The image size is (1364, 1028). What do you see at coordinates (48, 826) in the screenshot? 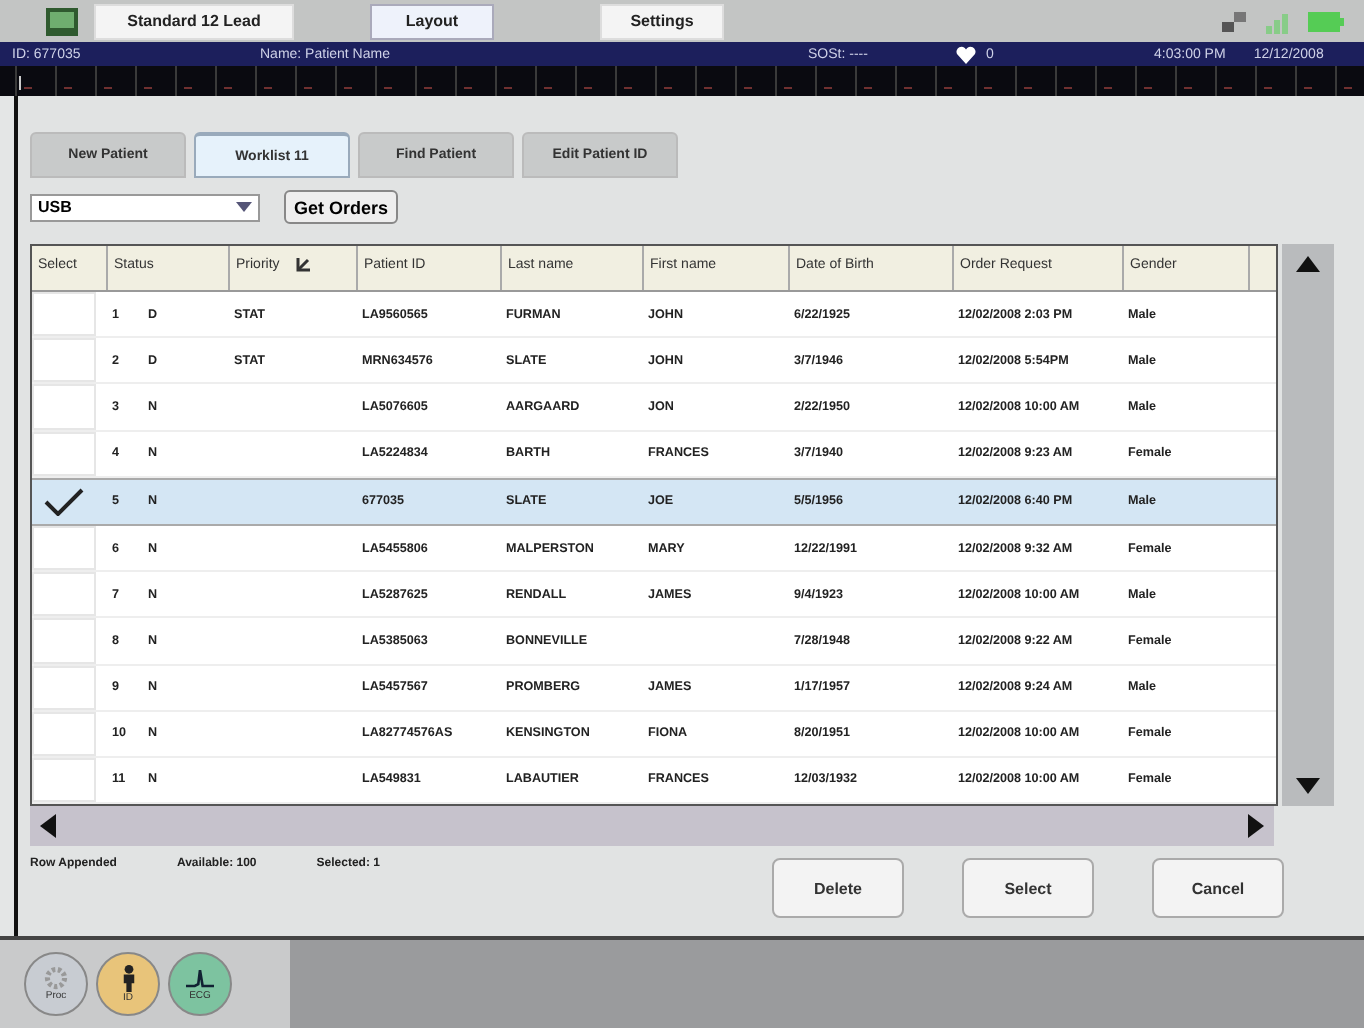
I see `scroll-left-icon` at bounding box center [48, 826].